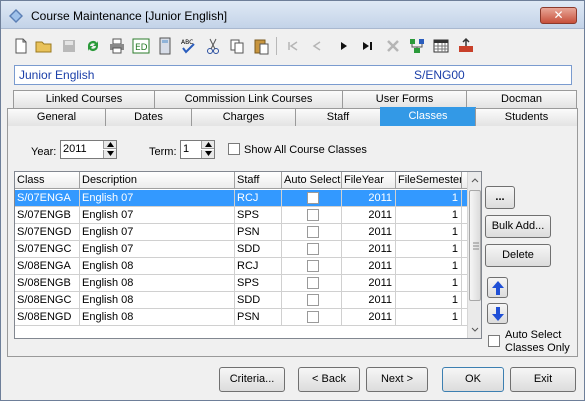 This screenshot has width=585, height=401. What do you see at coordinates (141, 46) in the screenshot?
I see `edit-mode-icon: ED` at bounding box center [141, 46].